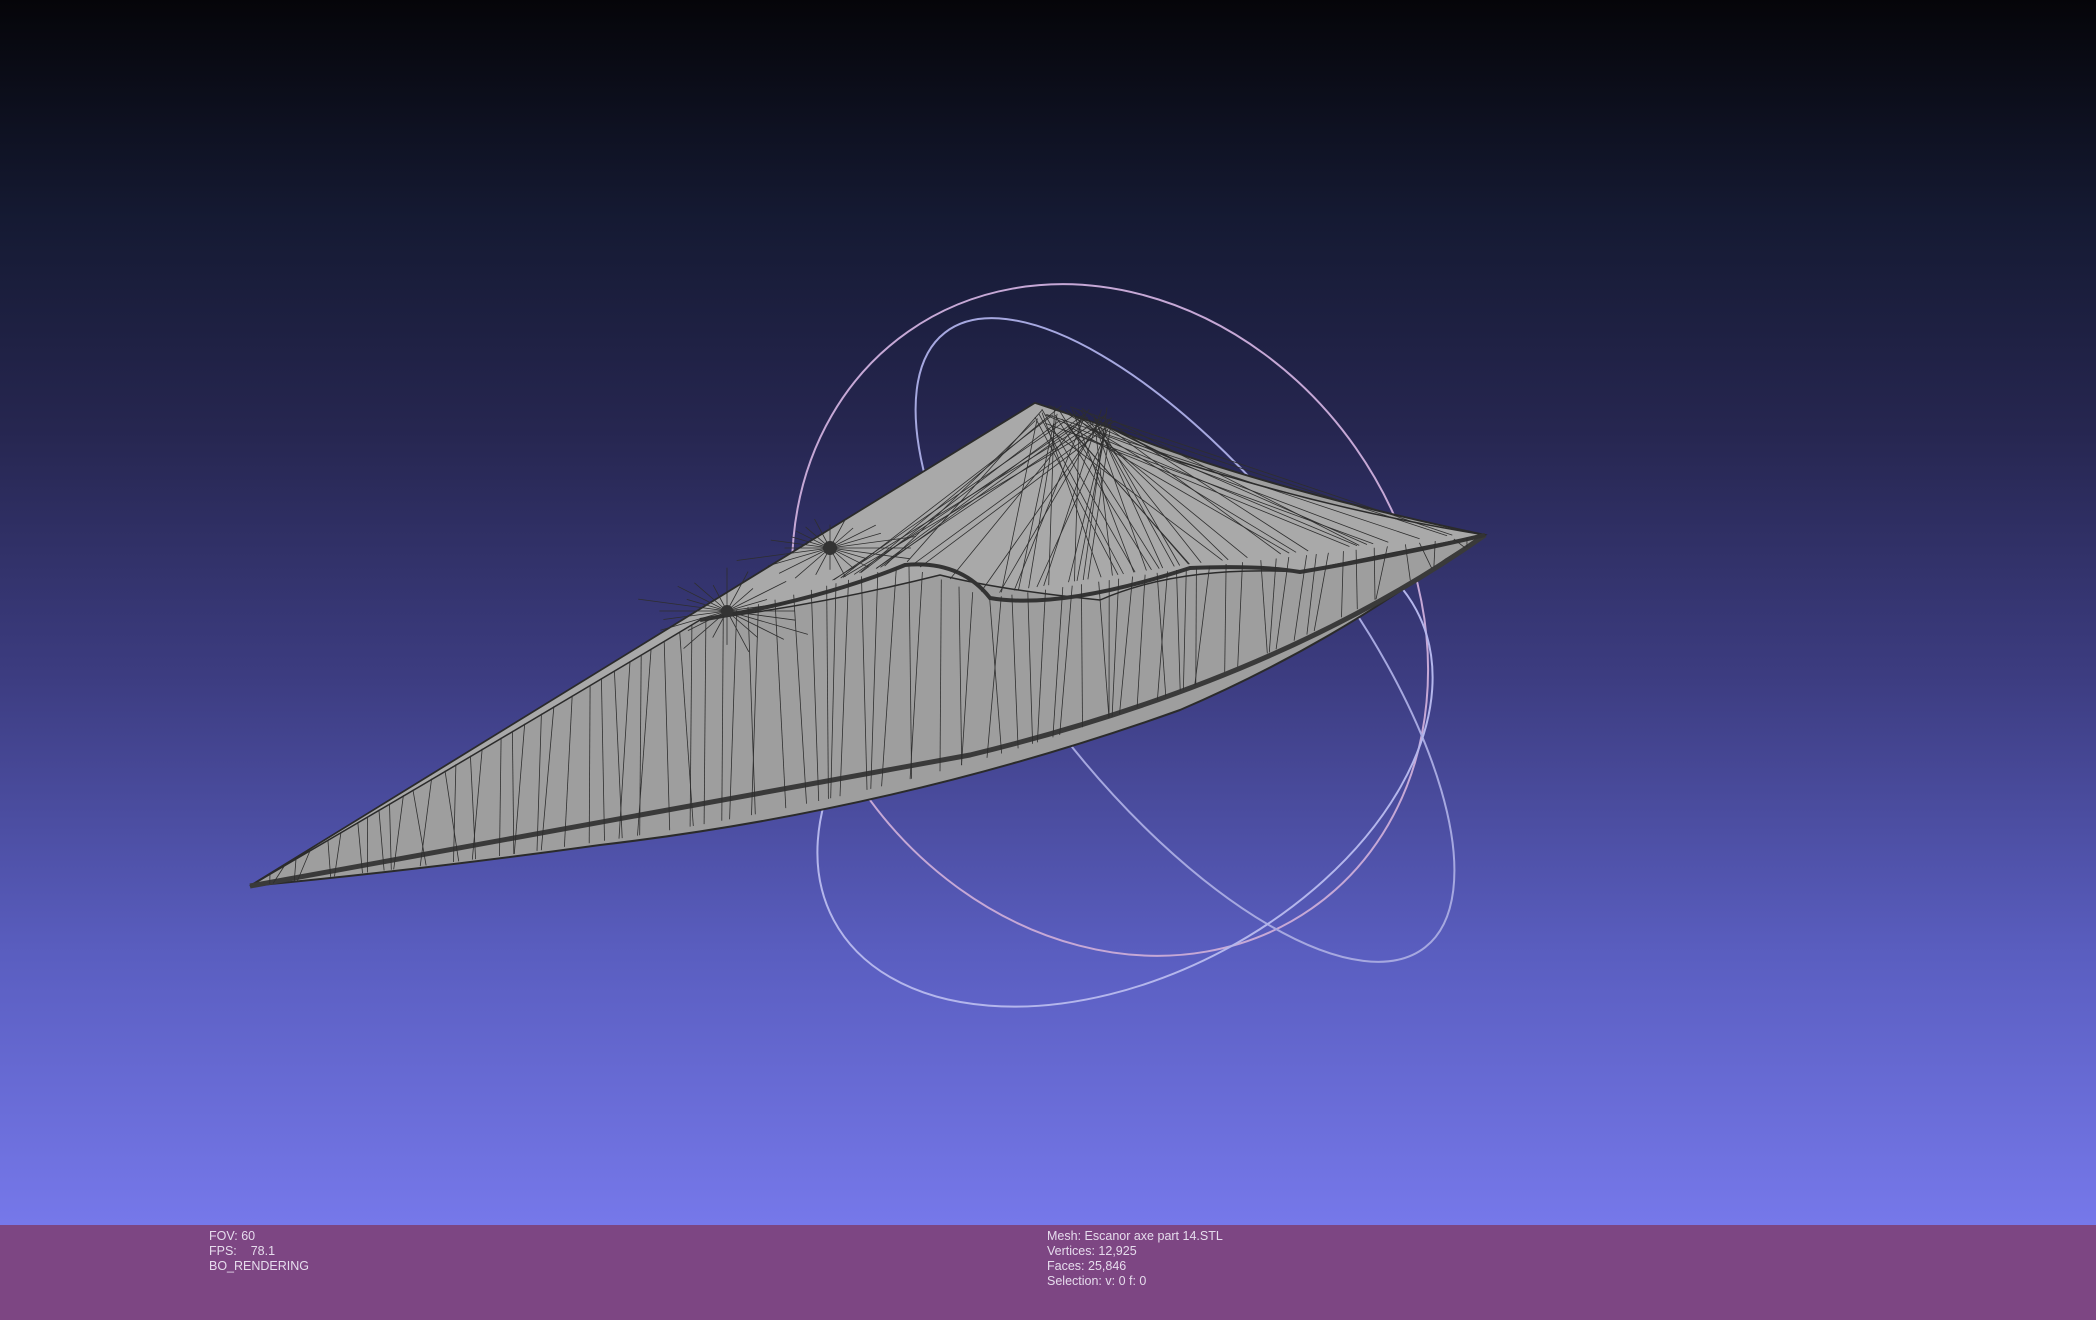 The height and width of the screenshot is (1320, 2096). Describe the element at coordinates (1126, 1281) in the screenshot. I see `selection-value: v: 0 f: 0` at that location.